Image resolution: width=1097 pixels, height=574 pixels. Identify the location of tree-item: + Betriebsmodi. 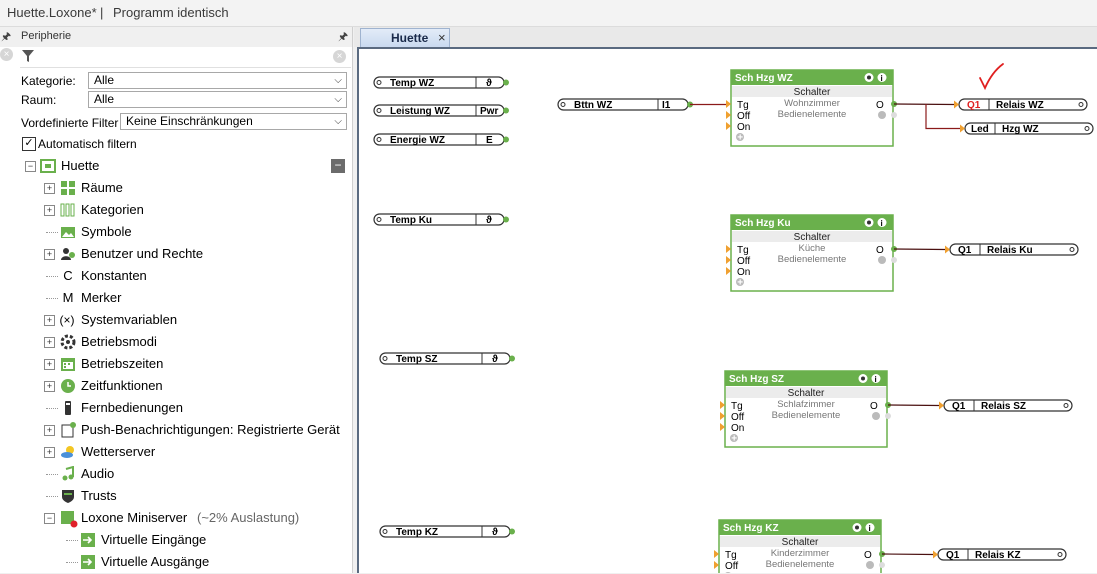
(176, 342).